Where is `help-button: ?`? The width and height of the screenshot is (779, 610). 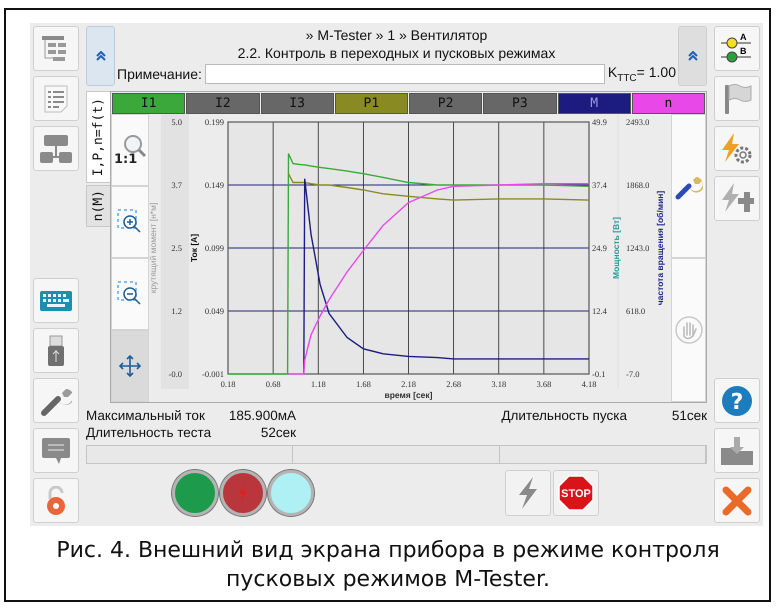
help-button: ? is located at coordinates (737, 400).